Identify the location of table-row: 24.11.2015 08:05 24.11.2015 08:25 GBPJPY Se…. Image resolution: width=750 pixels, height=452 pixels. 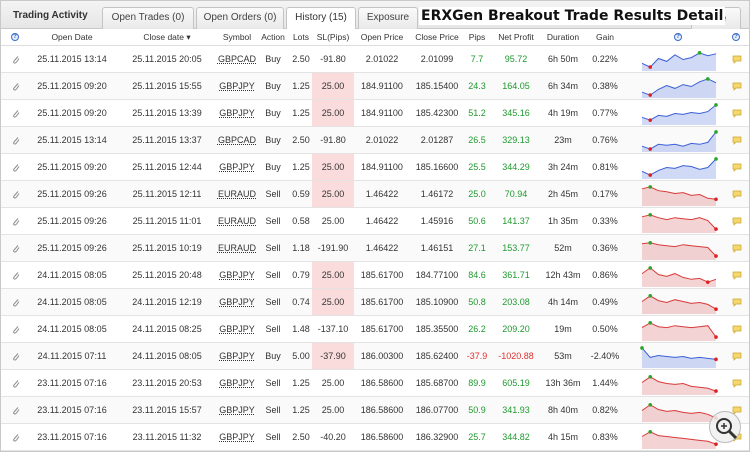
(375, 329).